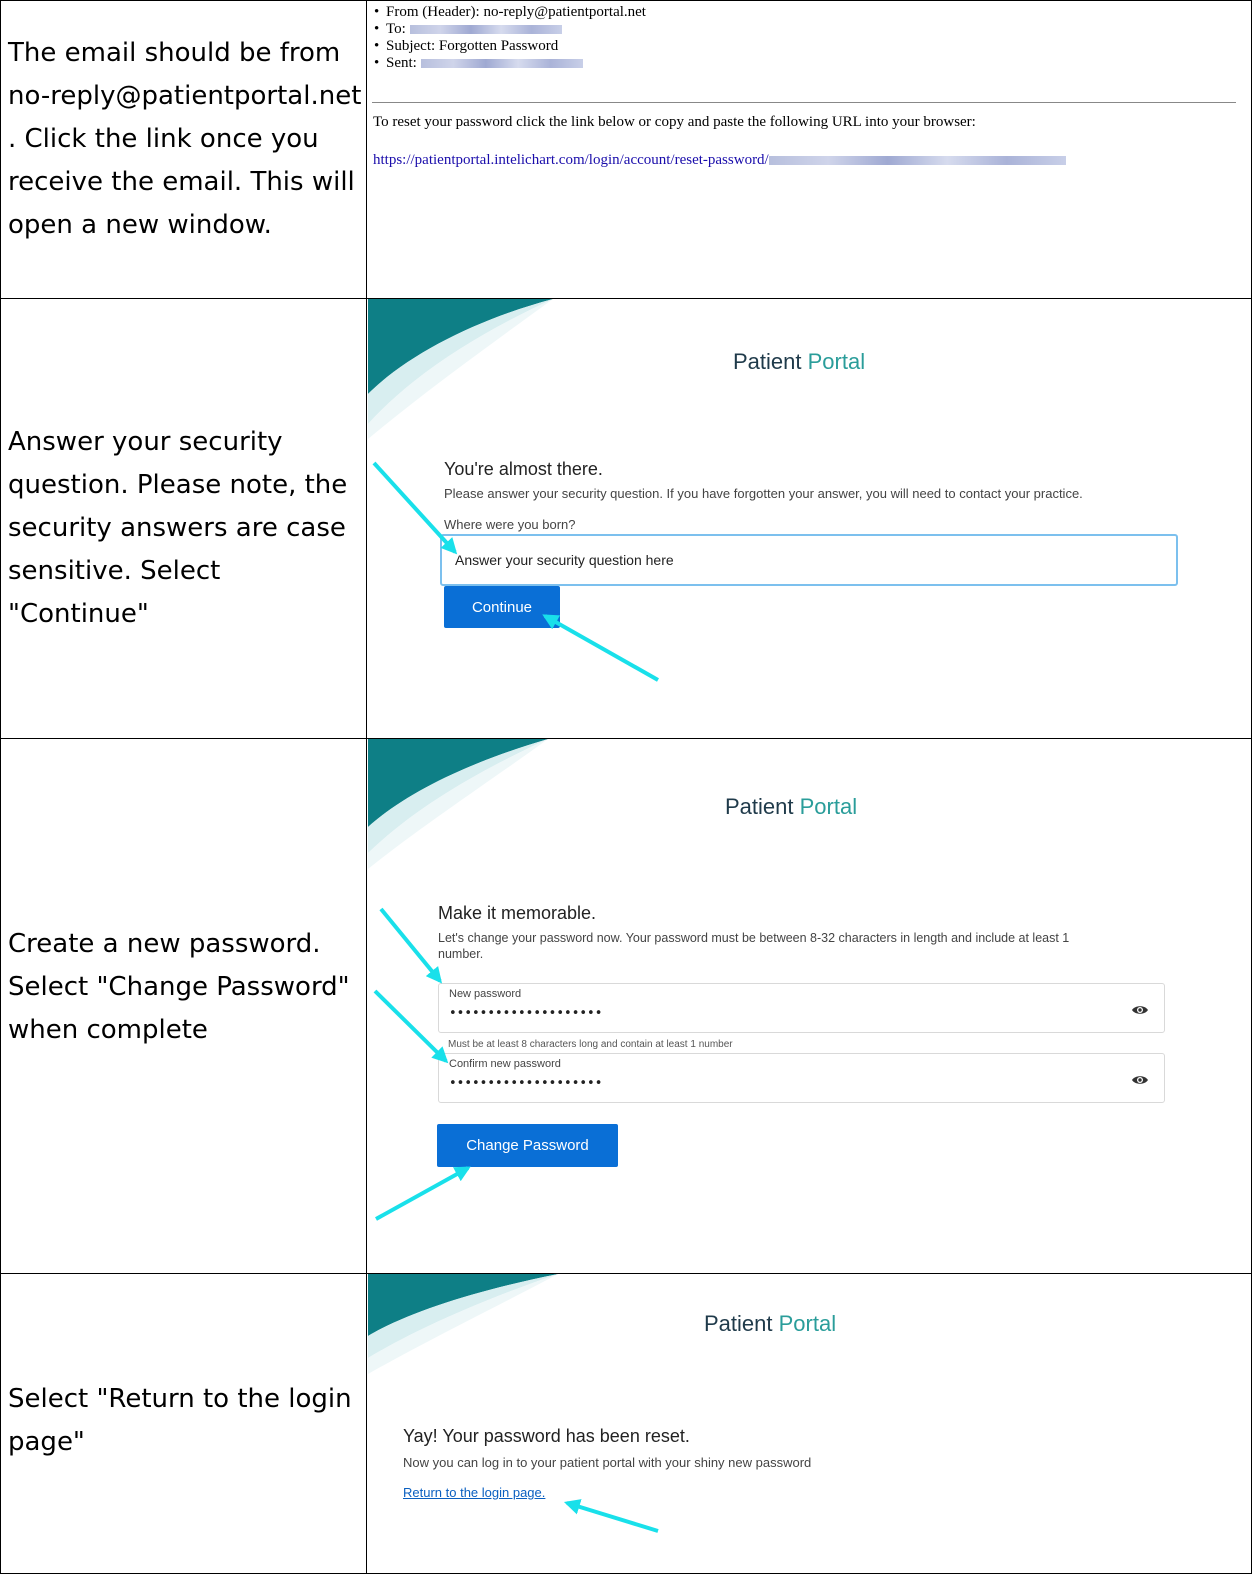 This screenshot has width=1257, height=1577. I want to click on table-border-right, so click(1251, 787).